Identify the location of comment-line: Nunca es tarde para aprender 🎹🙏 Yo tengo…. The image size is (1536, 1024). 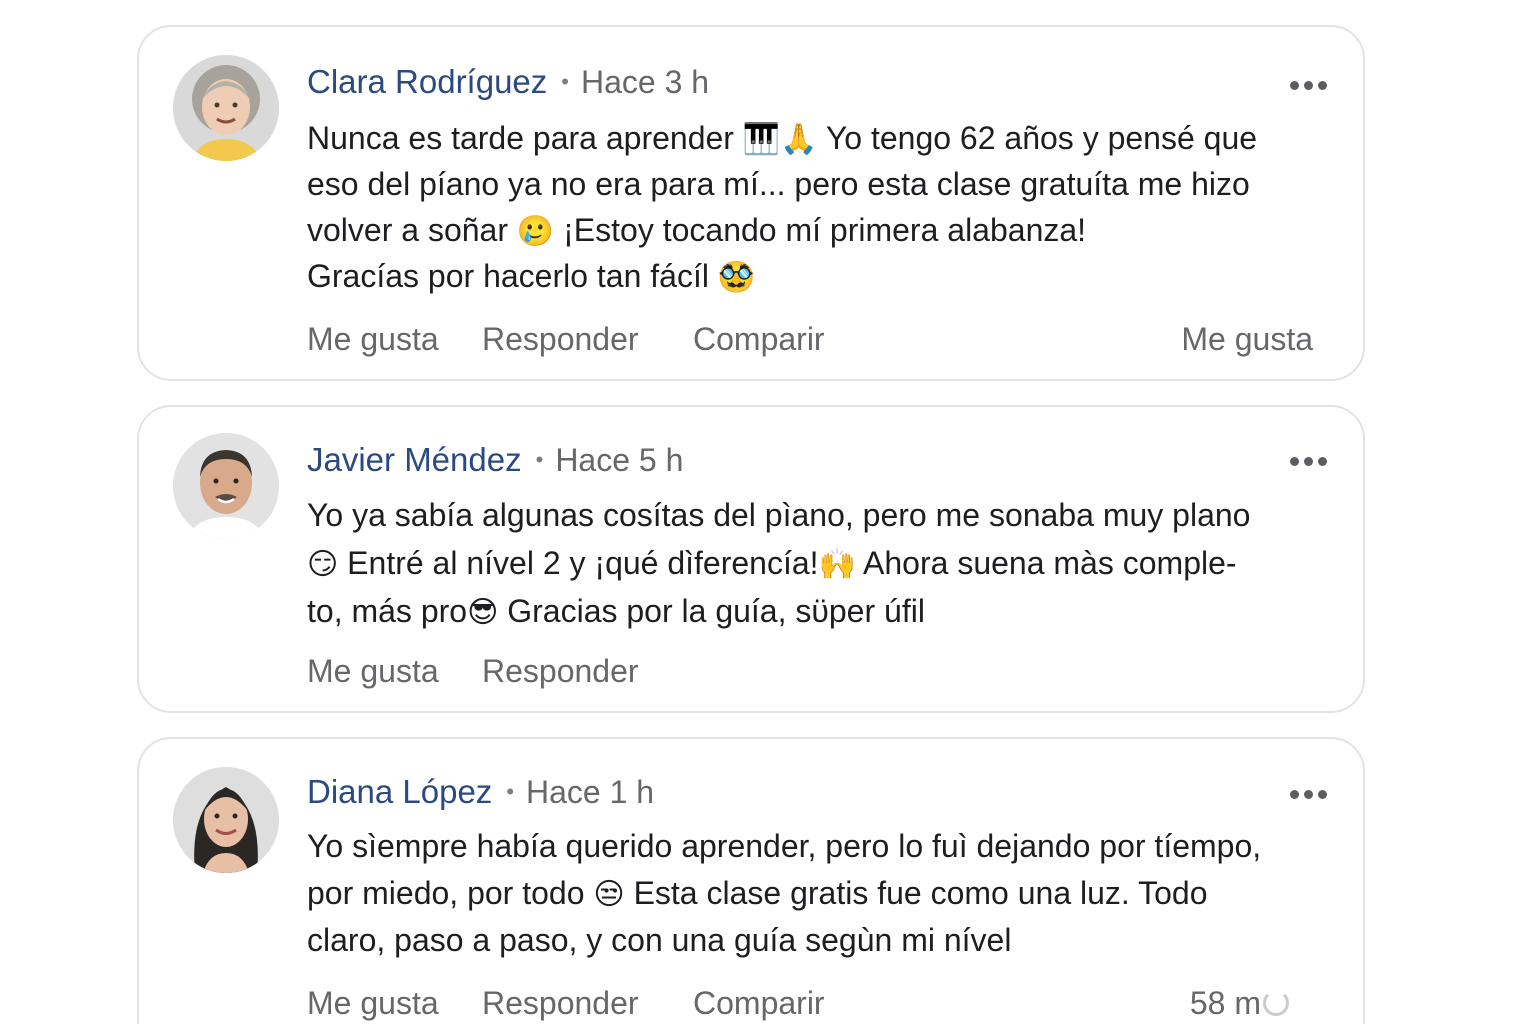
(782, 138).